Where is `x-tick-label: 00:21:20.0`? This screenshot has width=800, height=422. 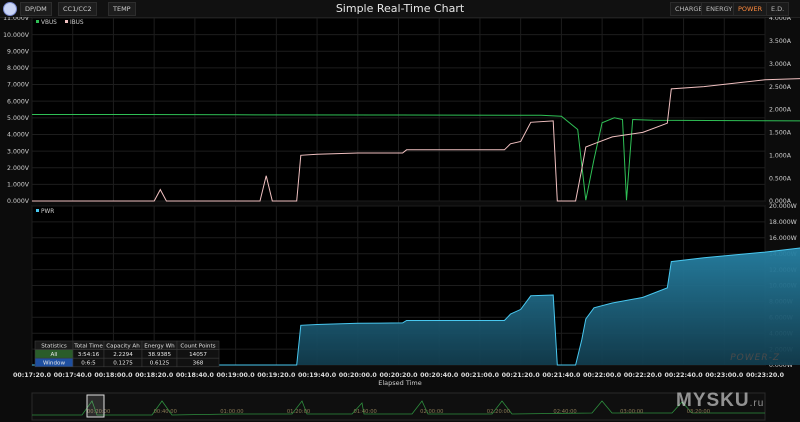
x-tick-label: 00:21:20.0 is located at coordinates (521, 375).